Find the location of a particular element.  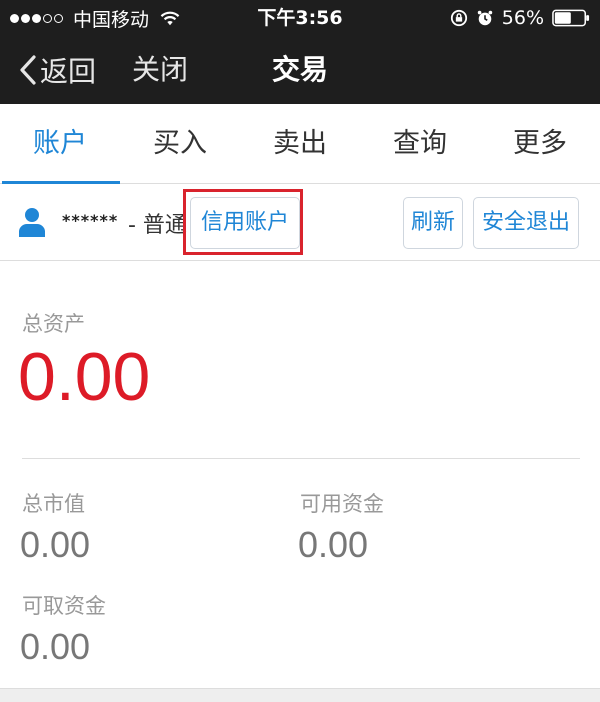

total-assets-value: 0.00 is located at coordinates (84, 377).